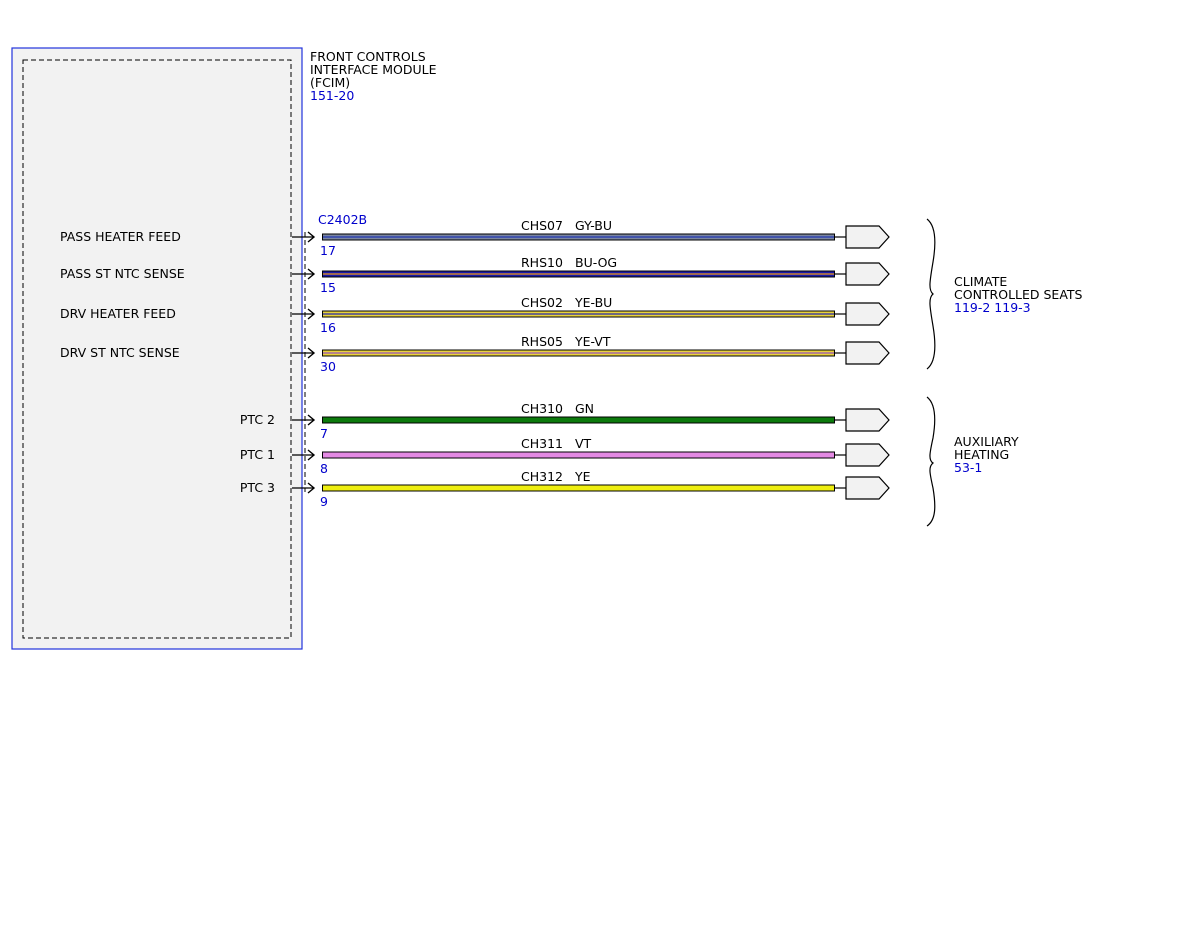 Image resolution: width=1200 pixels, height=927 pixels. I want to click on pin-number: 17, so click(328, 250).